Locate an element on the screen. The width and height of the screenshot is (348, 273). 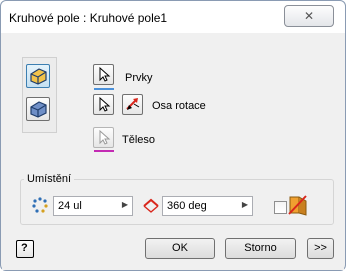
flip-direction-button is located at coordinates (132, 104).